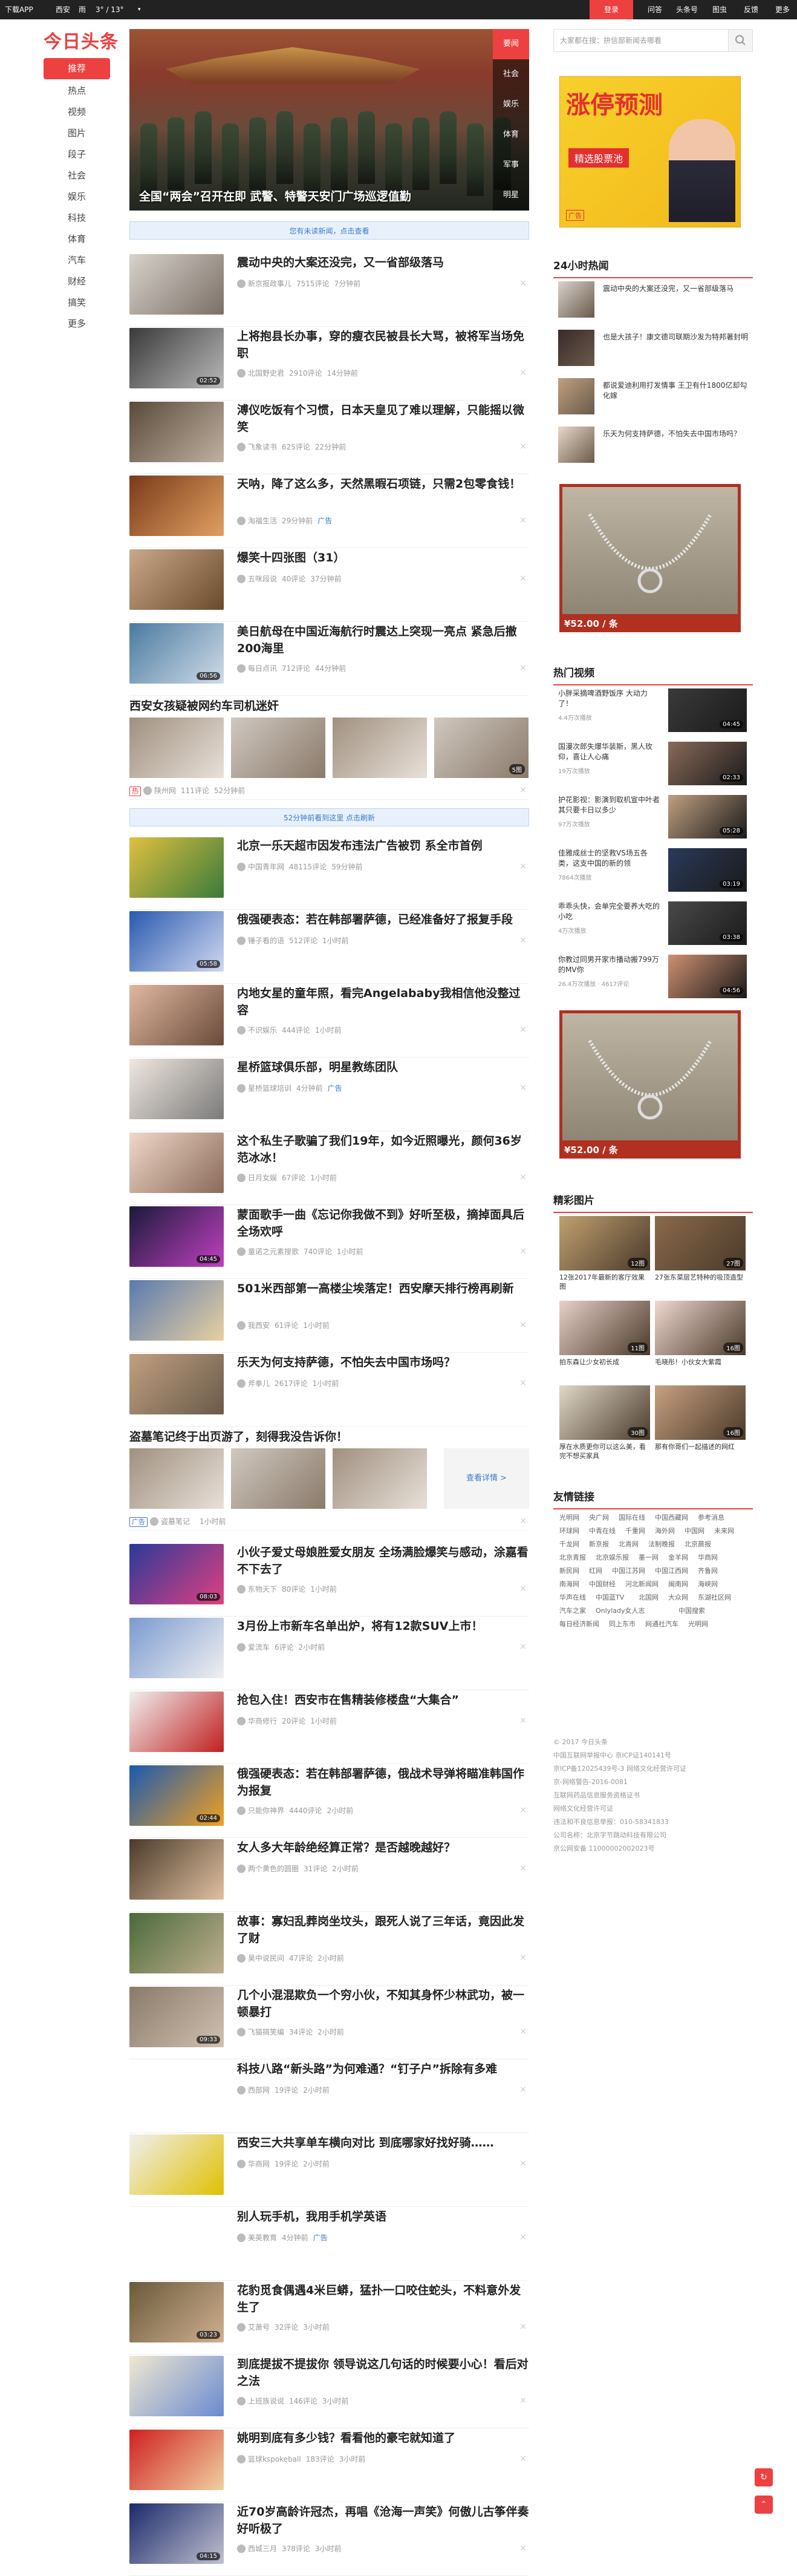 The height and width of the screenshot is (2576, 797). What do you see at coordinates (259, 1325) in the screenshot?
I see `feed-source: 我西安` at bounding box center [259, 1325].